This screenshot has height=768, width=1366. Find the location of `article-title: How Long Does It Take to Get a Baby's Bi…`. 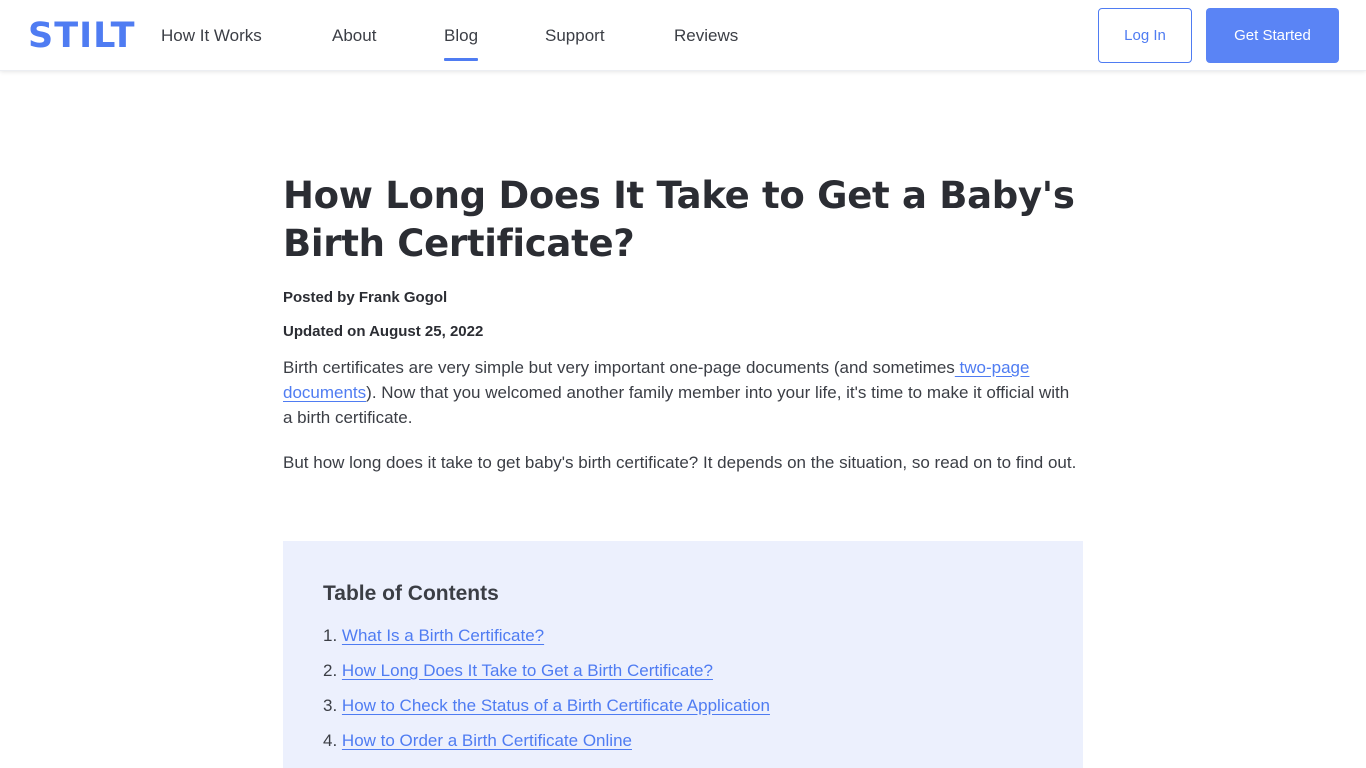

article-title: How Long Does It Take to Get a Baby's Bi… is located at coordinates (679, 219).